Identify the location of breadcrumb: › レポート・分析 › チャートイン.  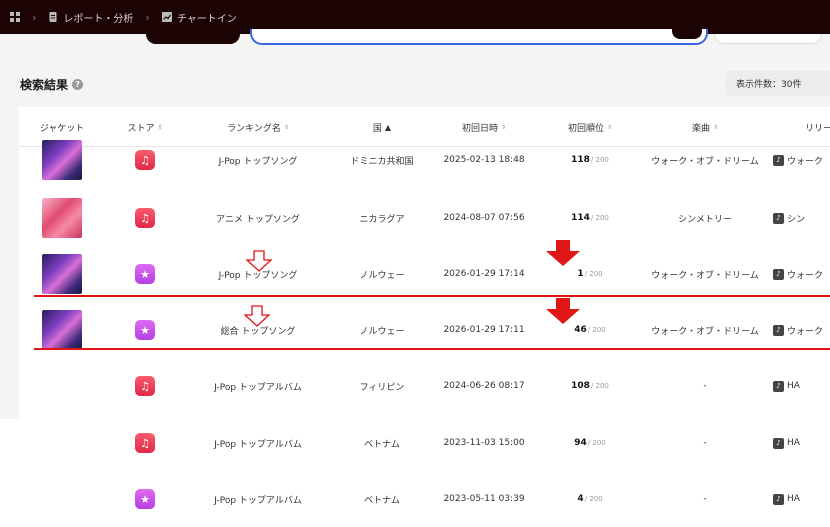
(123, 17).